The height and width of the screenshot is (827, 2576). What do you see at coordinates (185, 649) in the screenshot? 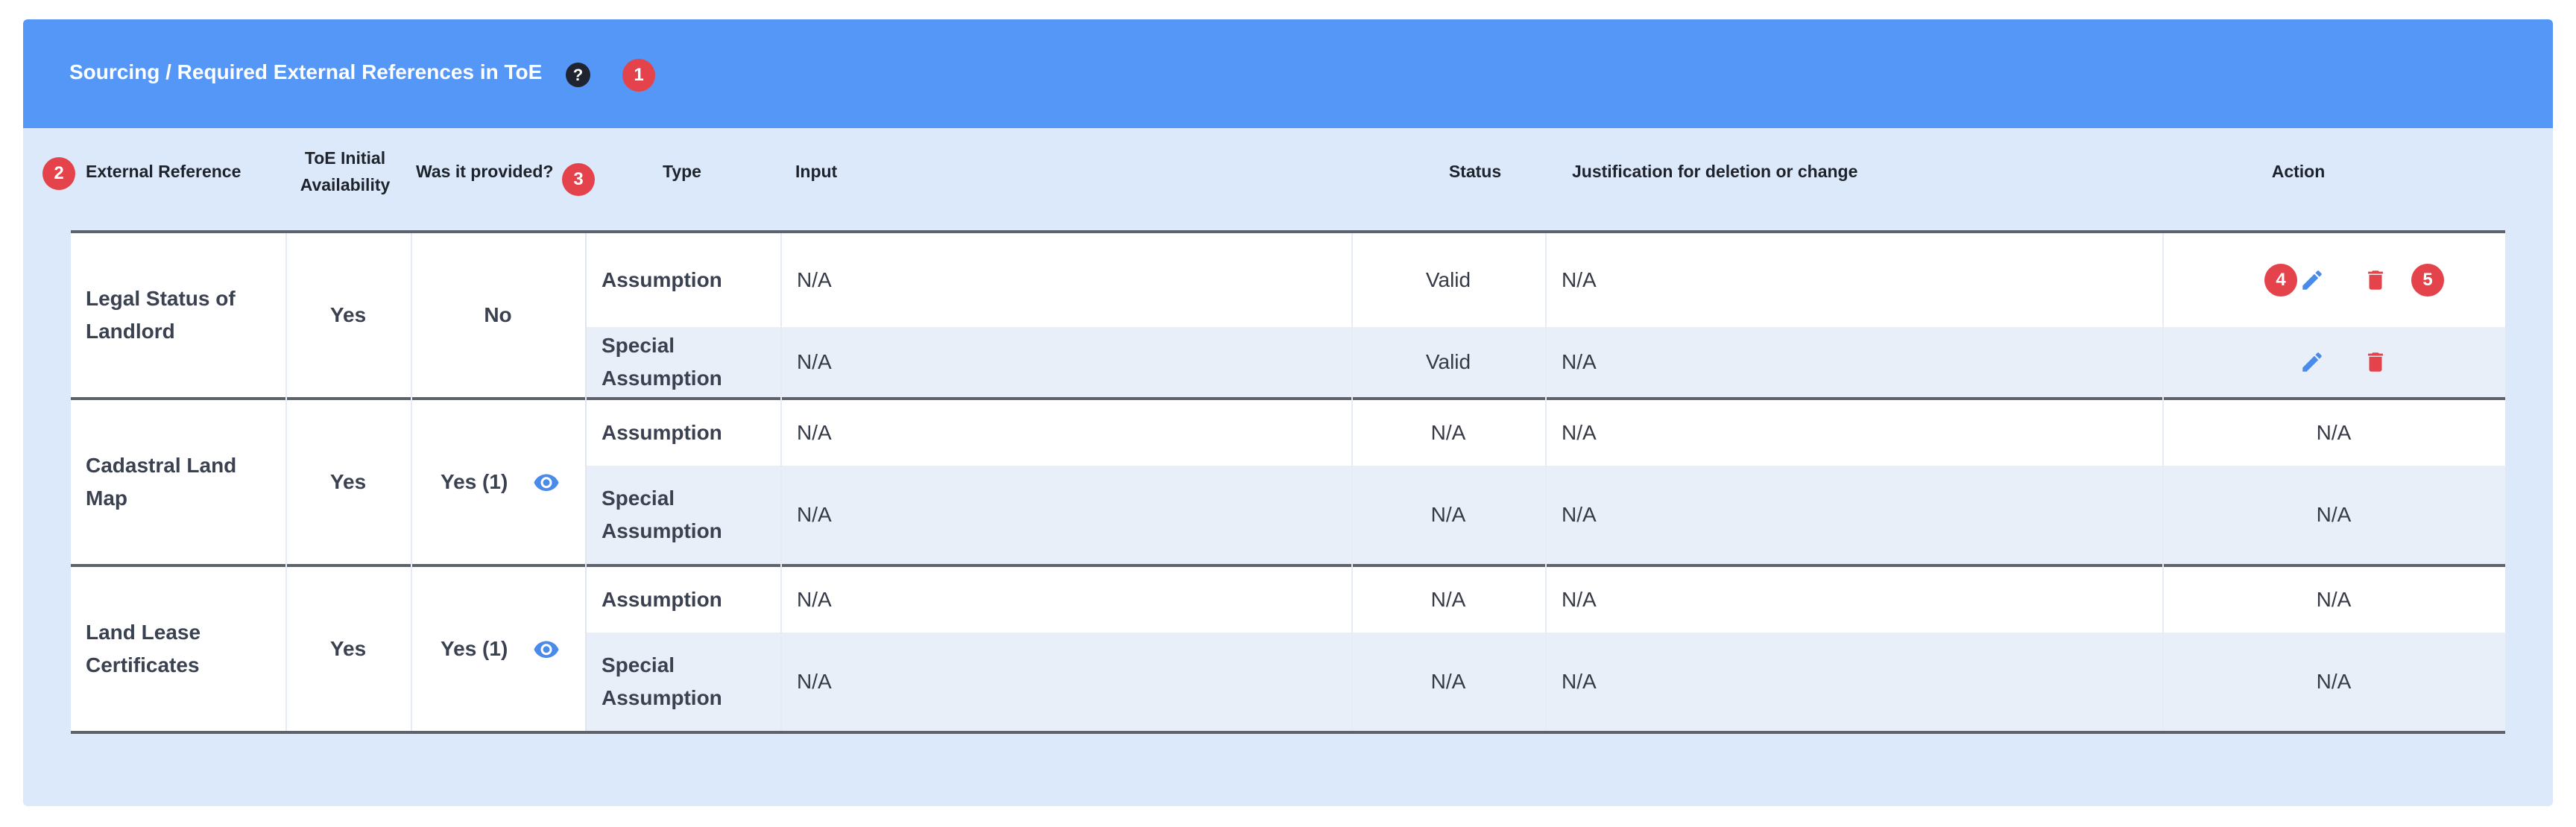
I see `external-reference-name: Land Lease Certificates` at bounding box center [185, 649].